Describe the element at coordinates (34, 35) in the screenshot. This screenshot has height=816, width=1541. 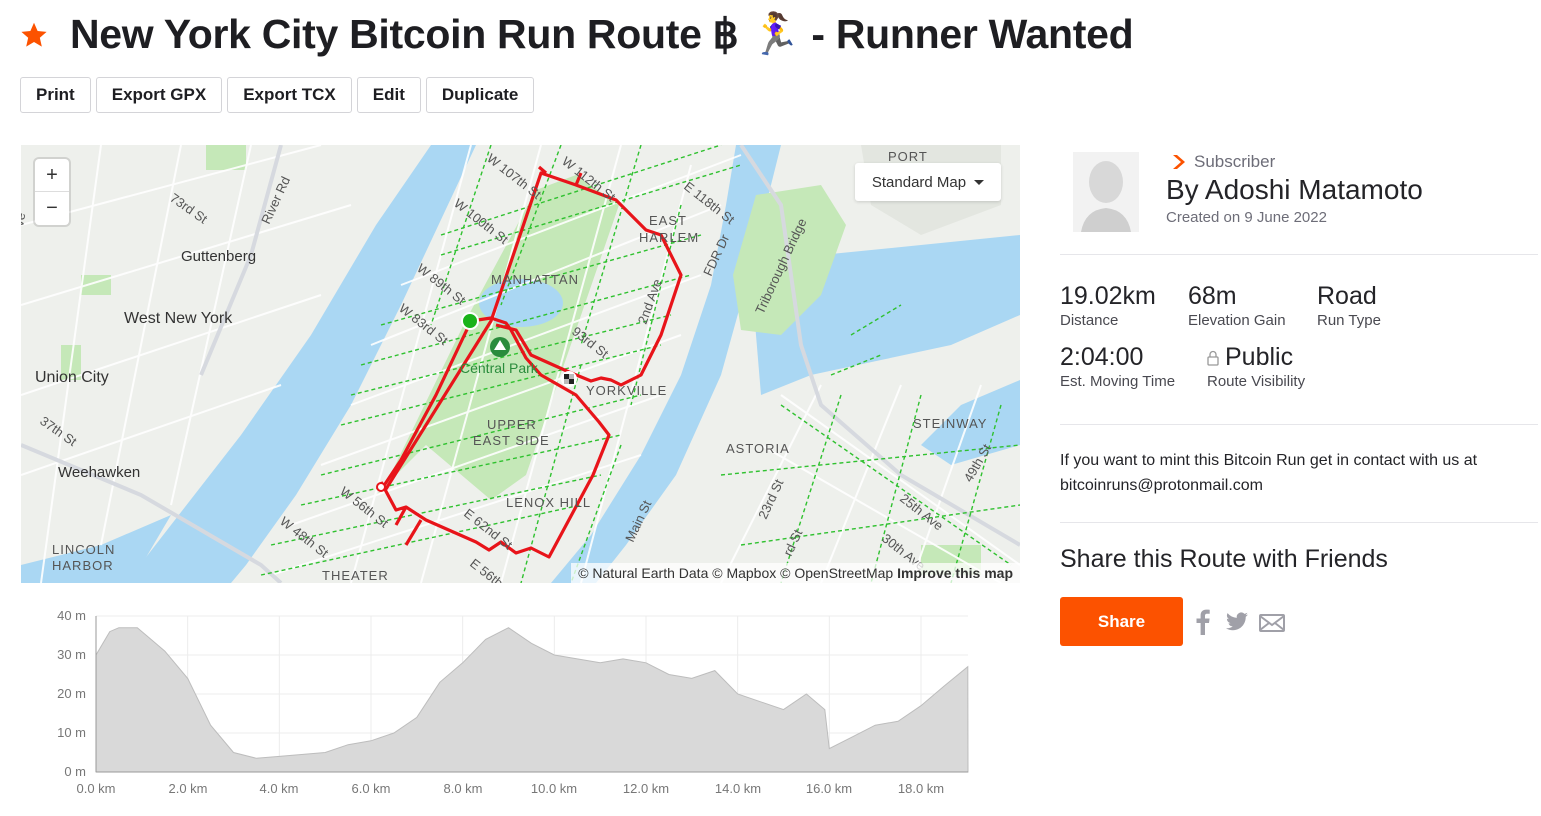
I see `star-icon` at that location.